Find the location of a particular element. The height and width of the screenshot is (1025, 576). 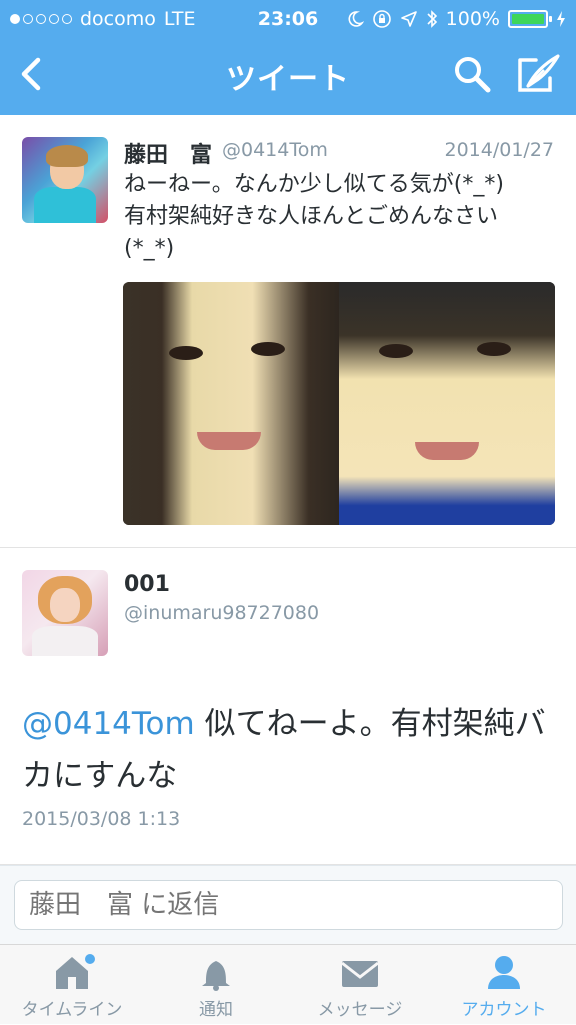

bell-icon is located at coordinates (216, 976).